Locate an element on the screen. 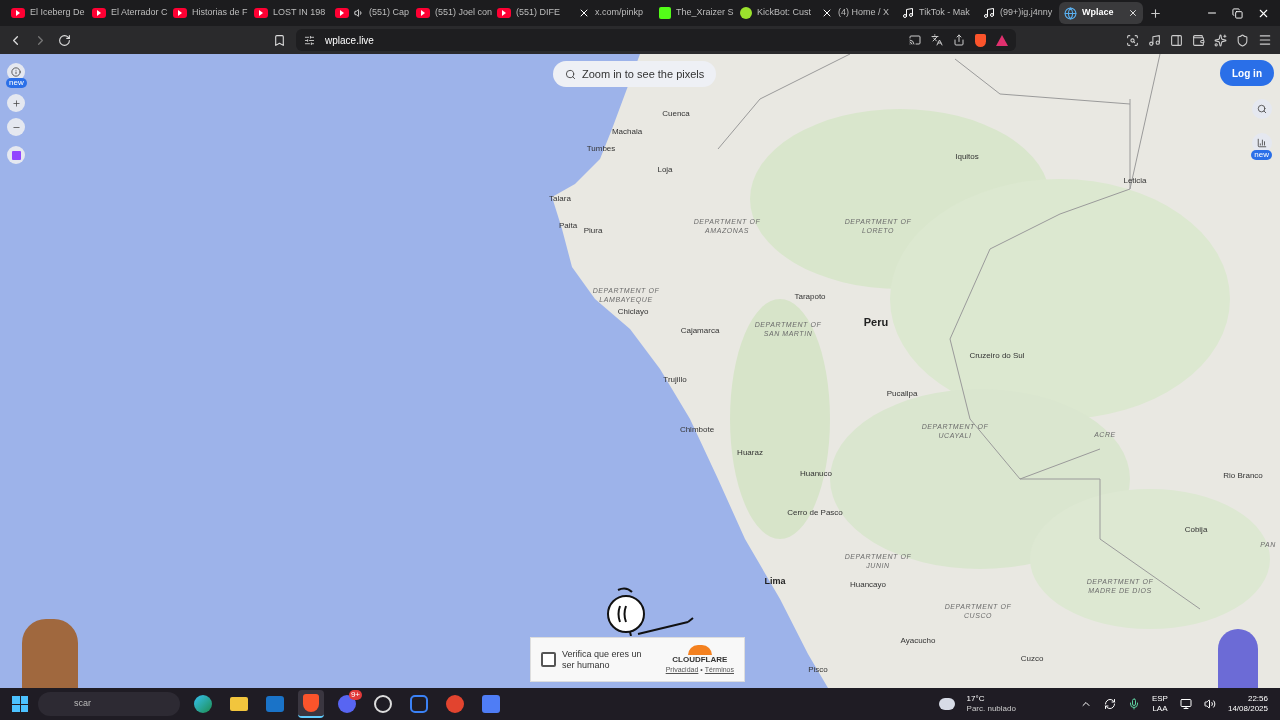 This screenshot has width=1280, height=720. browser-tab: KickBot: Cust is located at coordinates (775, 13).